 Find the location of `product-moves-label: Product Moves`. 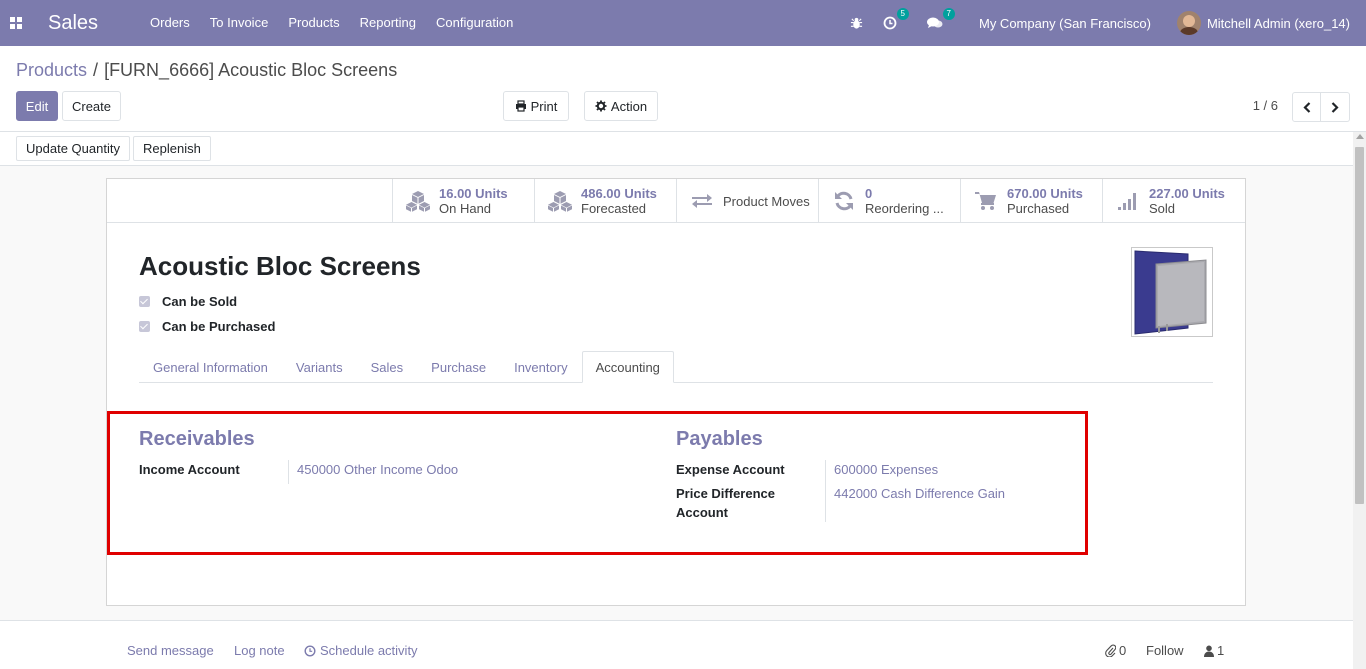

product-moves-label: Product Moves is located at coordinates (766, 201).